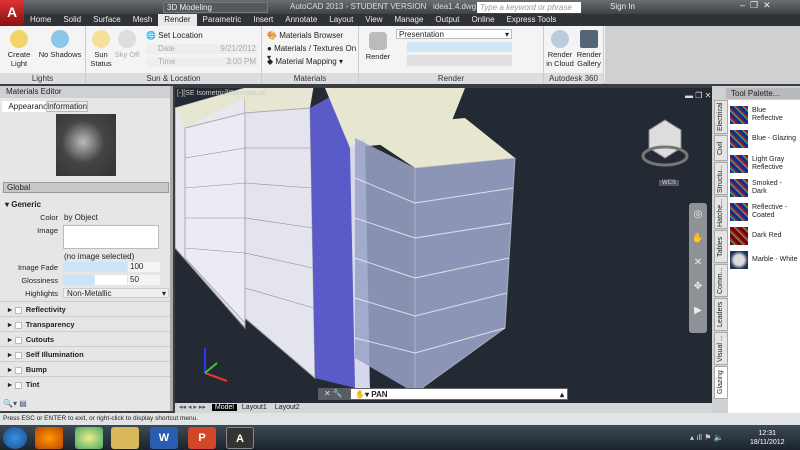 The height and width of the screenshot is (450, 800). I want to click on cutouts-section: ▸ Cutouts, so click(85, 338).